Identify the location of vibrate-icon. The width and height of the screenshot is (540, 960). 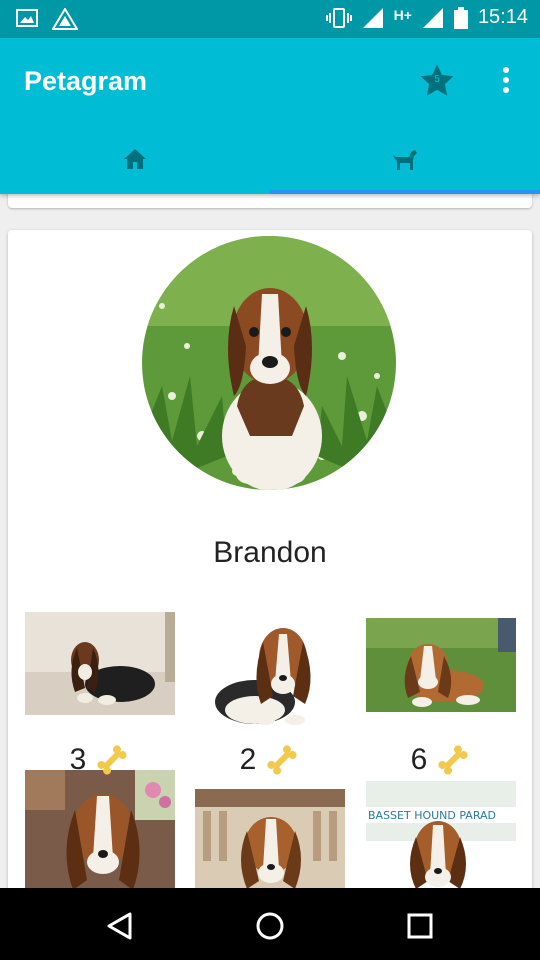
(338, 17).